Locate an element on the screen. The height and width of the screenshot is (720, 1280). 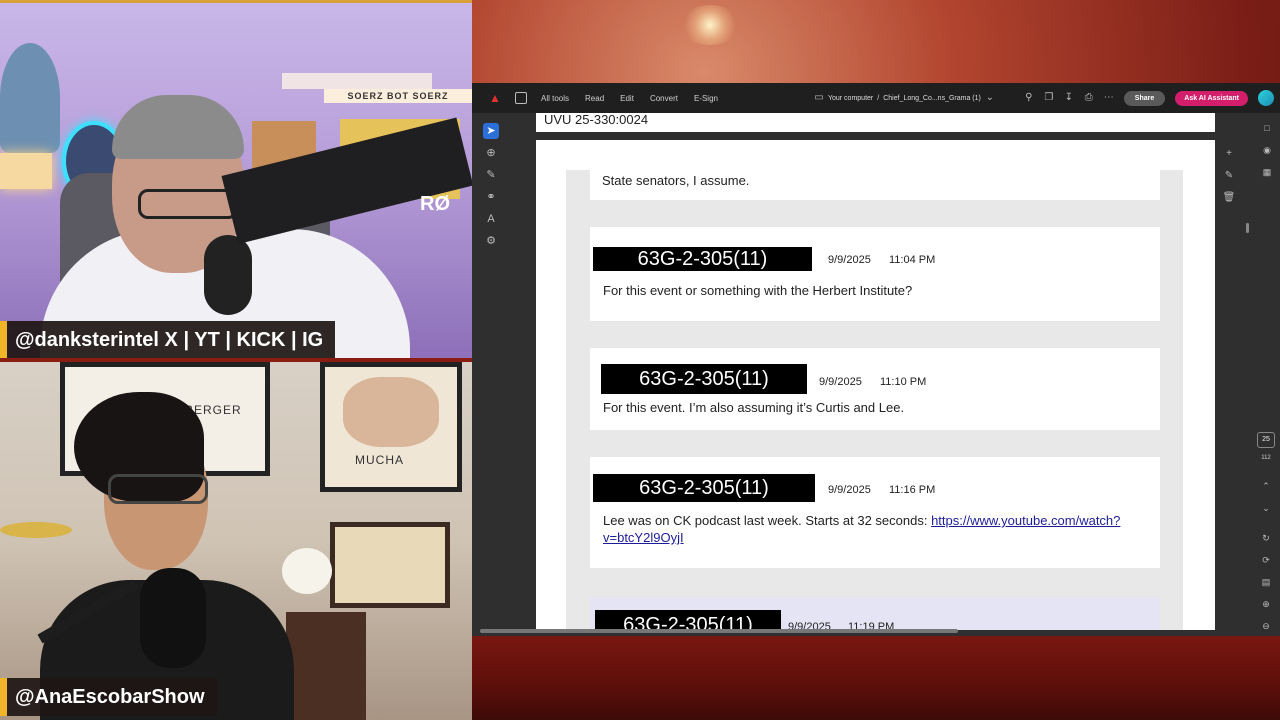
acrobat-logo-icon: ▲ is located at coordinates (495, 98).